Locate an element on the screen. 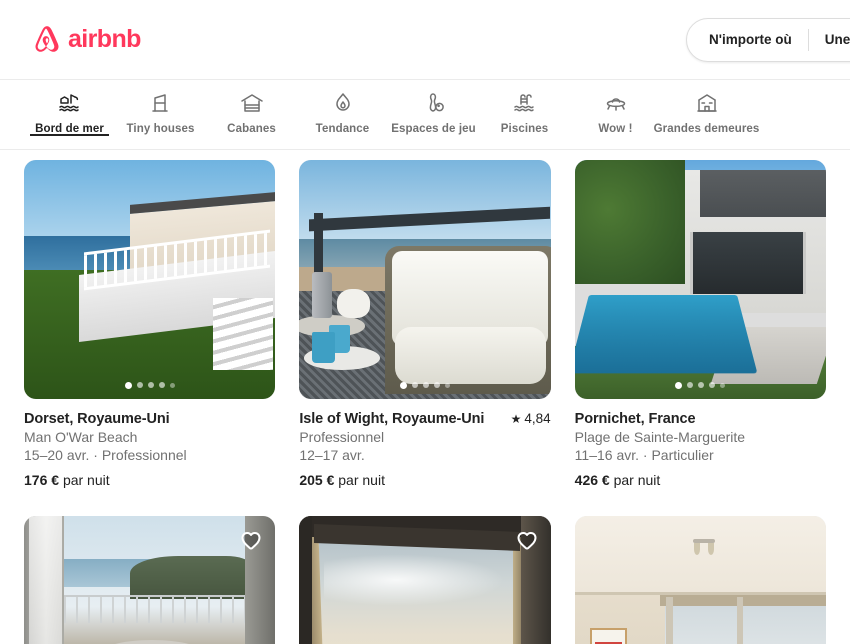  row-spacer is located at coordinates (425, 502).